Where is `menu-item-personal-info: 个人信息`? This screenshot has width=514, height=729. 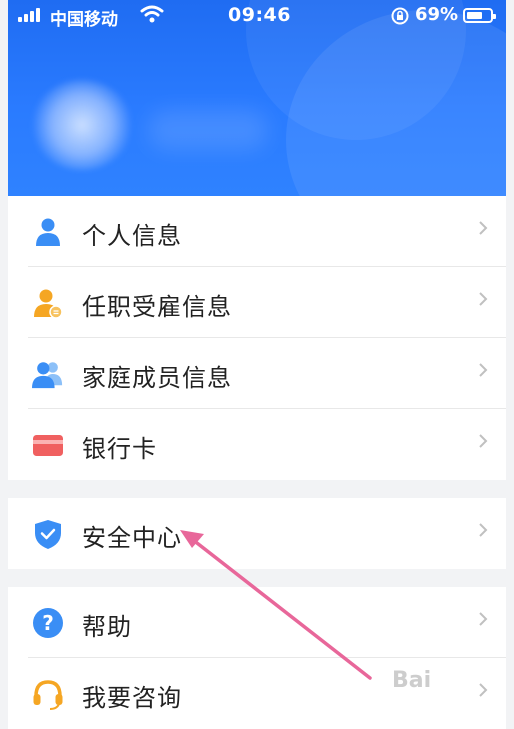 menu-item-personal-info: 个人信息 is located at coordinates (257, 231).